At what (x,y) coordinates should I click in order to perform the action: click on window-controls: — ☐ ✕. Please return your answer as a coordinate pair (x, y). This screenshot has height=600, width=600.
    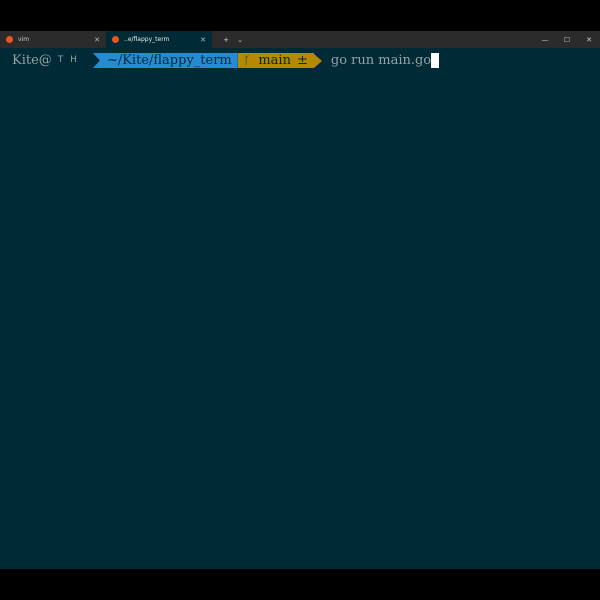
    Looking at the image, I should click on (567, 39).